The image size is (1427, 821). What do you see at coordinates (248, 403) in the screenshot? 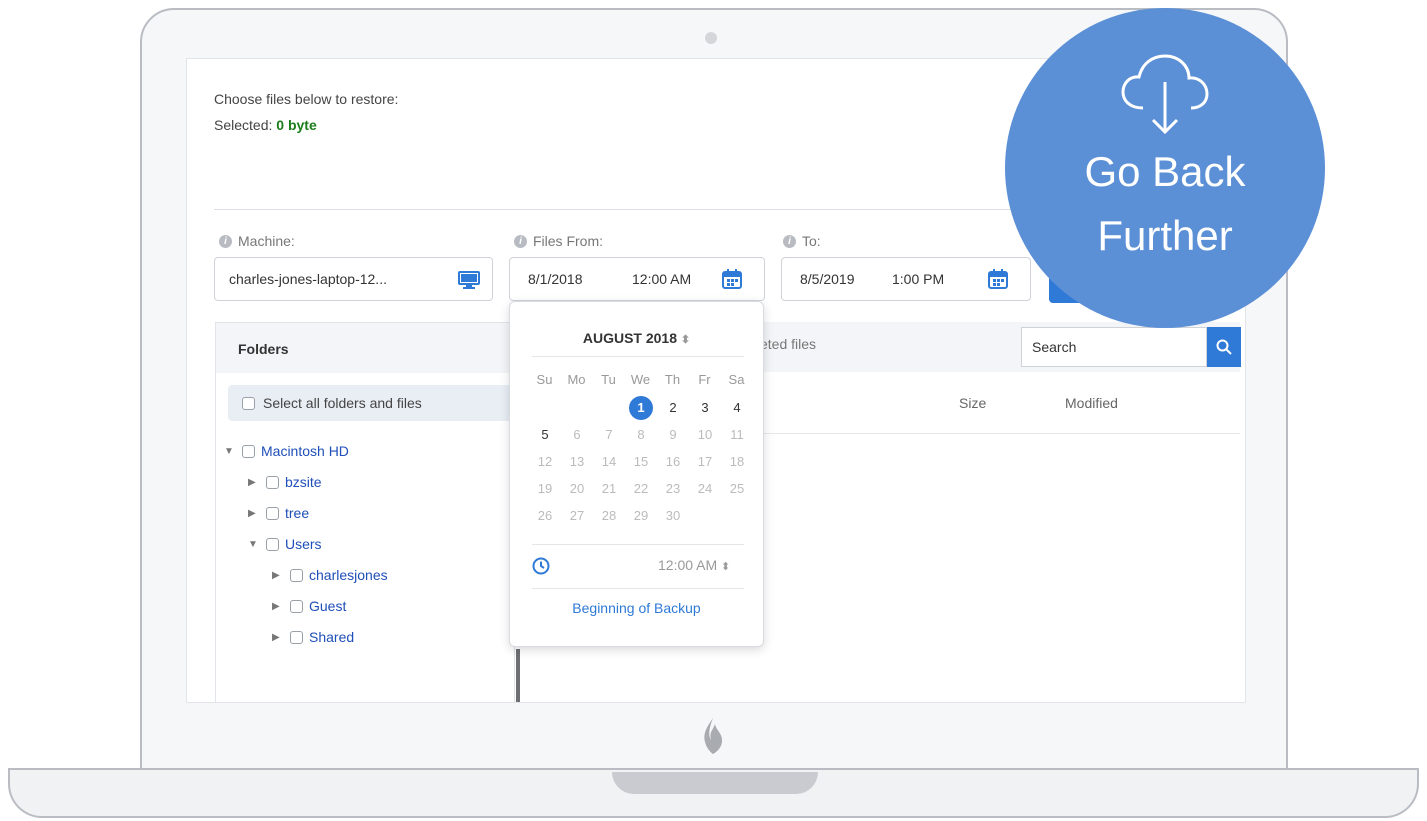
I see `select-all-checkbox` at bounding box center [248, 403].